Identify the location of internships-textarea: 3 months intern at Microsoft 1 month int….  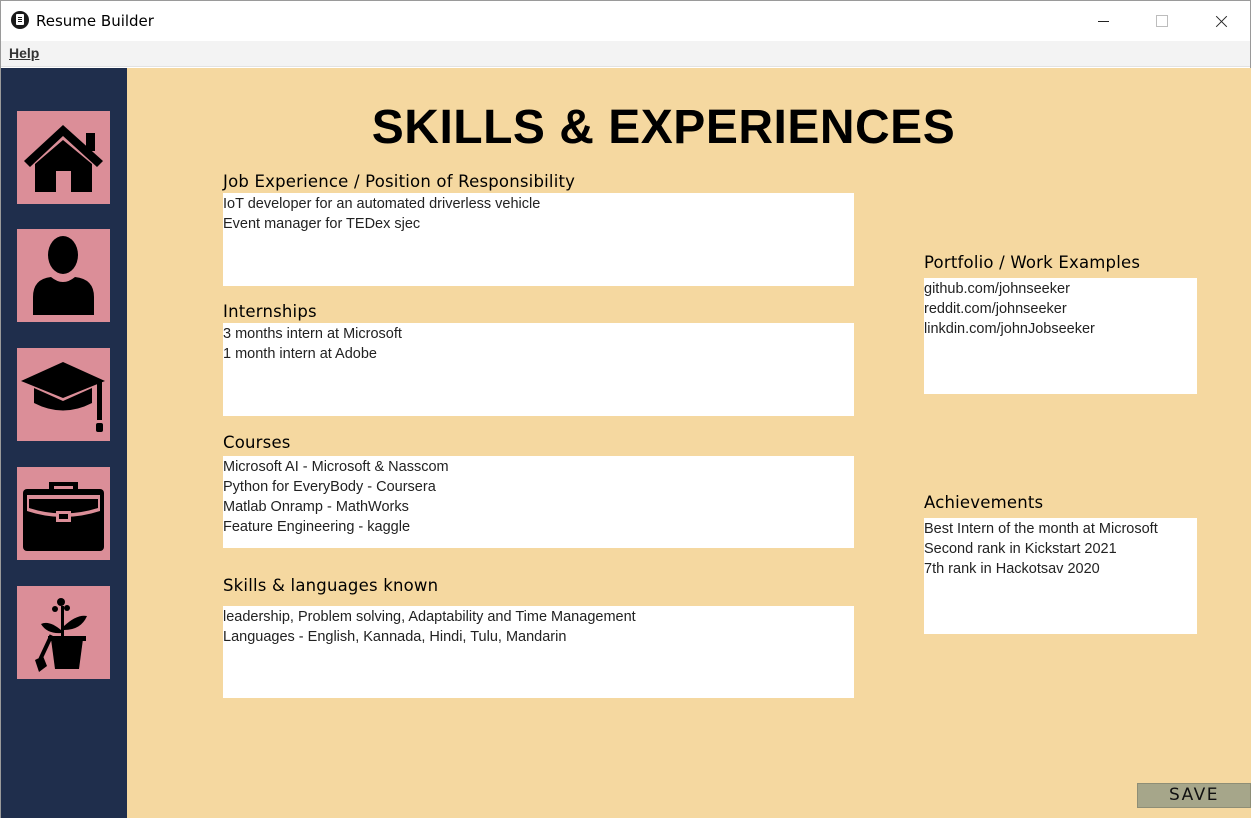
(538, 369).